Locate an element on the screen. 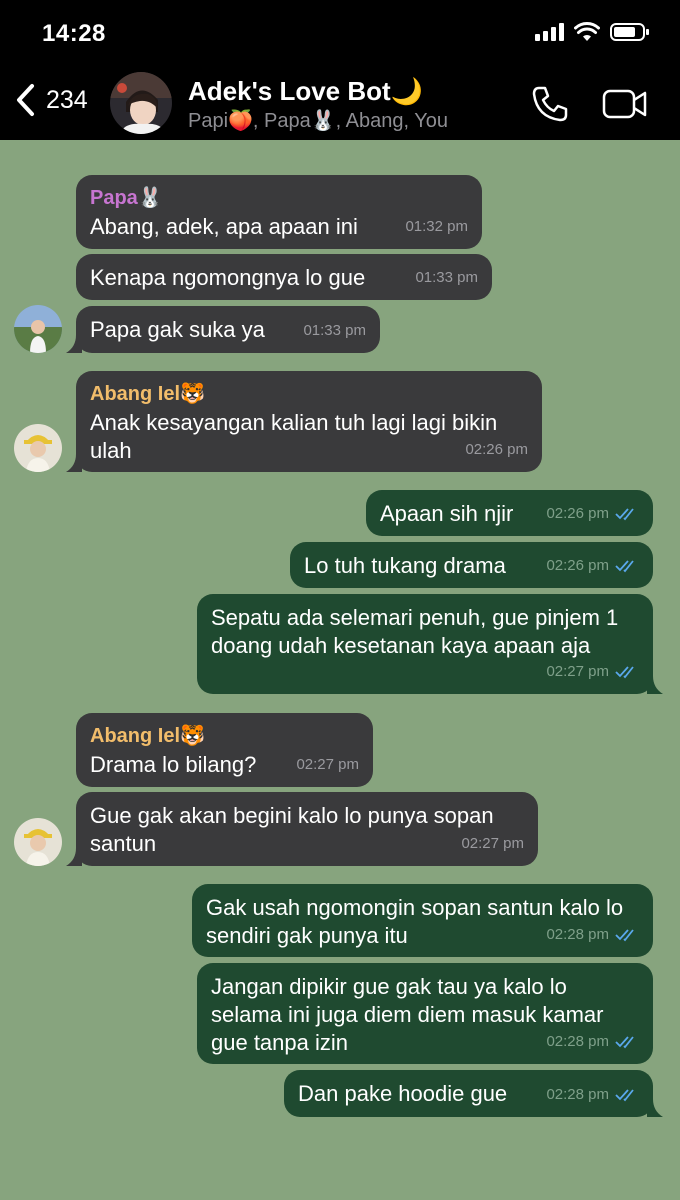 Image resolution: width=680 pixels, height=1200 pixels. video-call-button is located at coordinates (625, 106).